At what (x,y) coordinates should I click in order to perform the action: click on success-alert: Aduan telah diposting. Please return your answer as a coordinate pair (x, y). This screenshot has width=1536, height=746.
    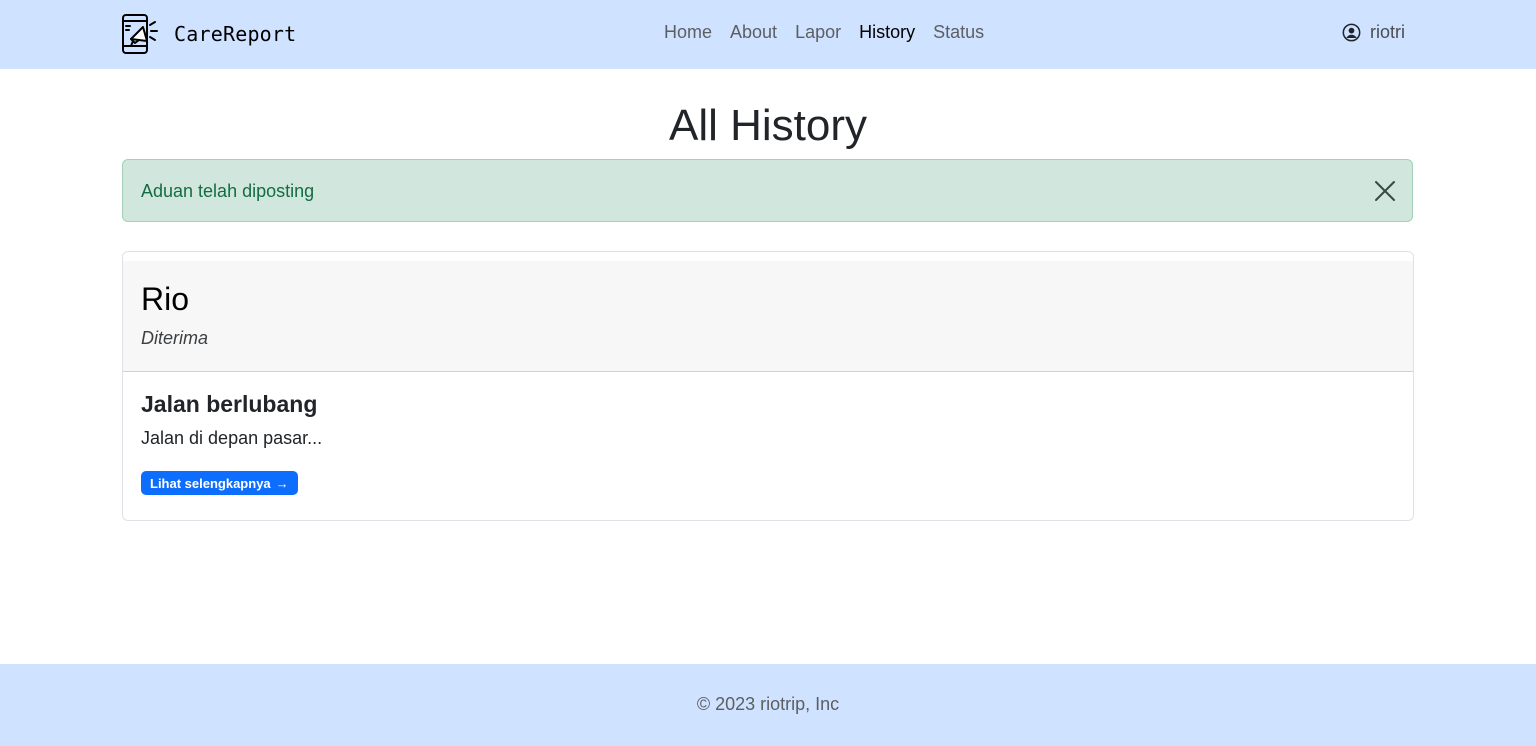
    Looking at the image, I should click on (767, 190).